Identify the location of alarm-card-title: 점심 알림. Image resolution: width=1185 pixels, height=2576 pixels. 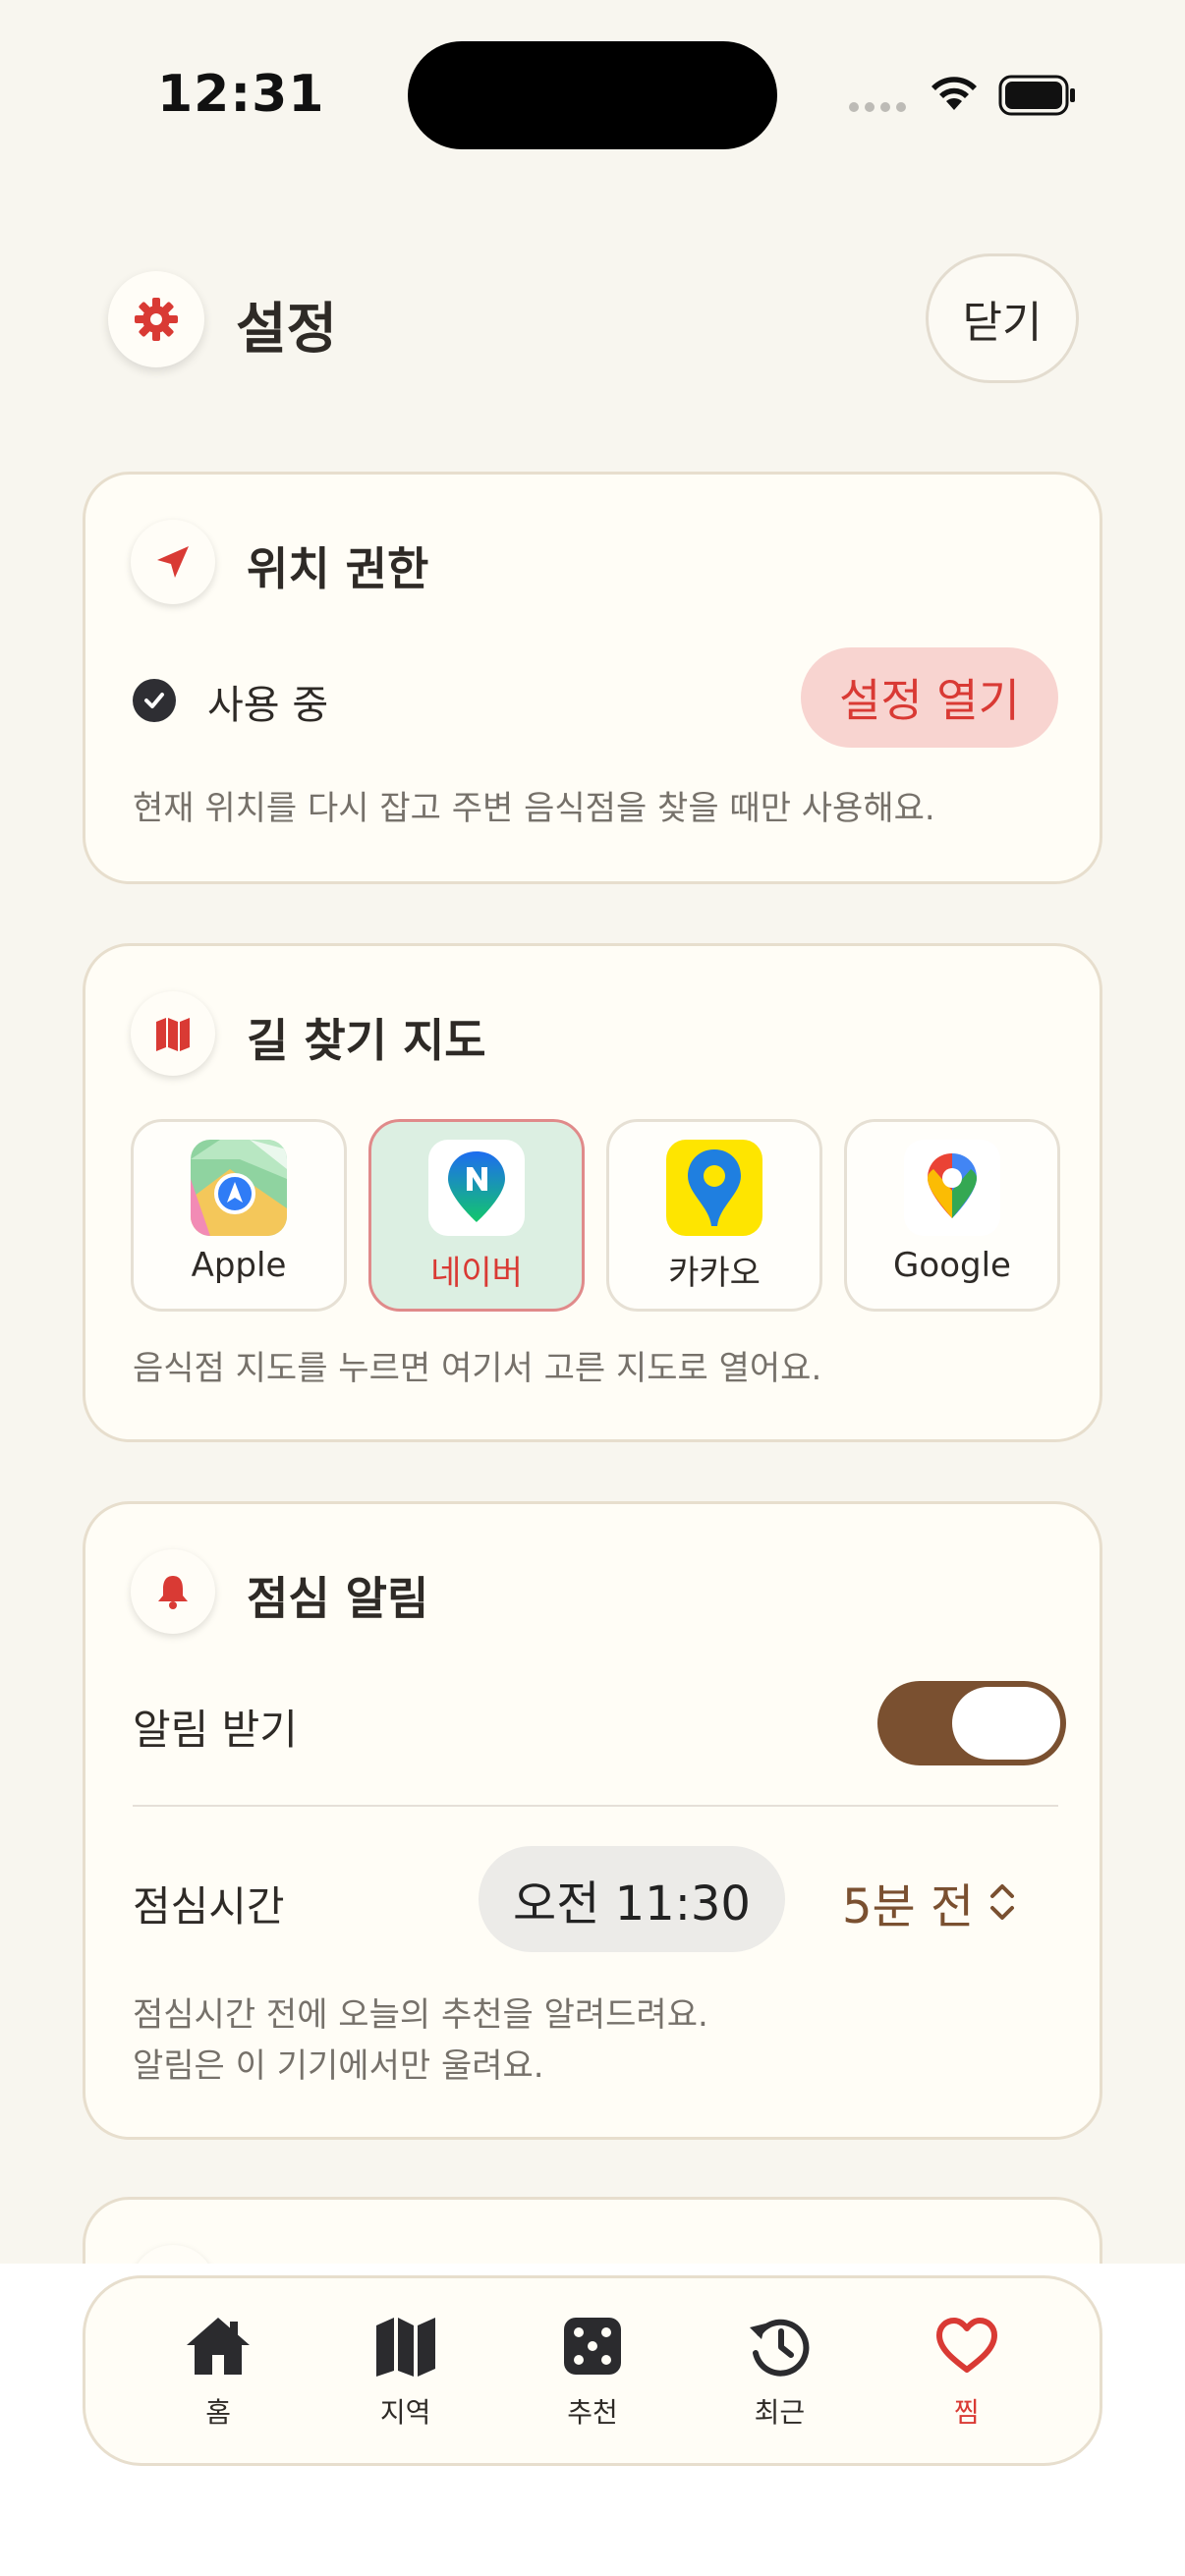
(338, 1598).